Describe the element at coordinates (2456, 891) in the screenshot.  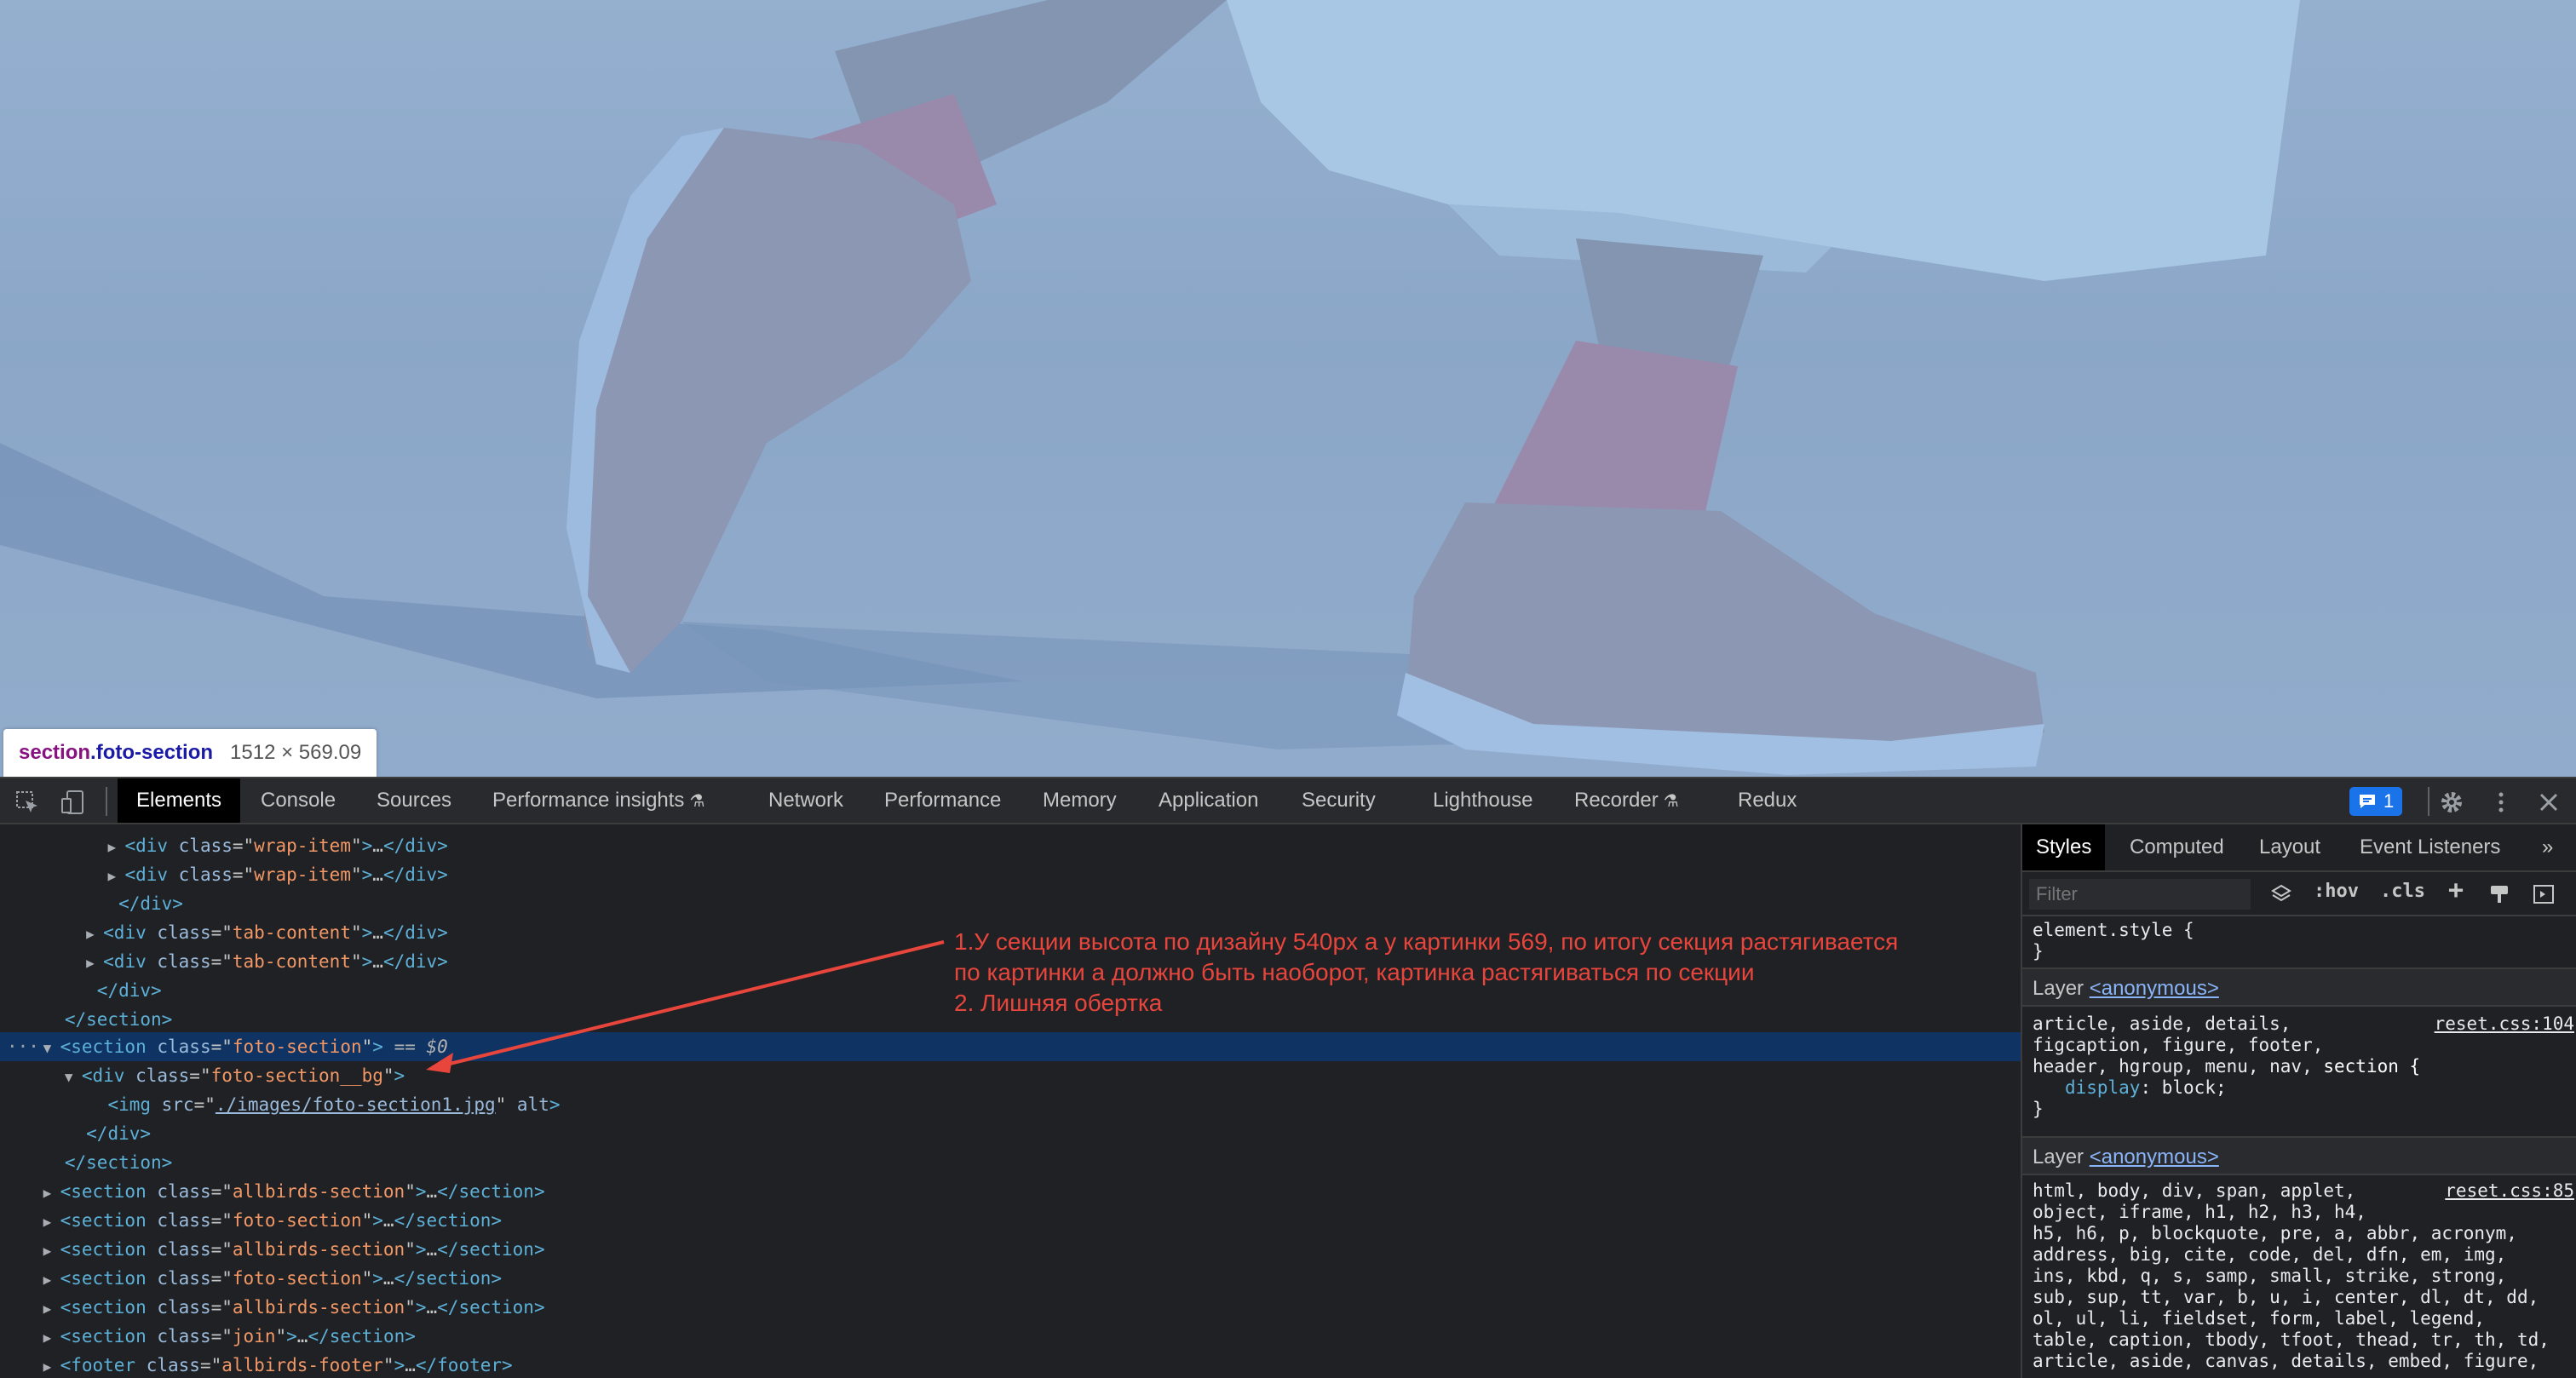
I see `add-rule-icon: +` at that location.